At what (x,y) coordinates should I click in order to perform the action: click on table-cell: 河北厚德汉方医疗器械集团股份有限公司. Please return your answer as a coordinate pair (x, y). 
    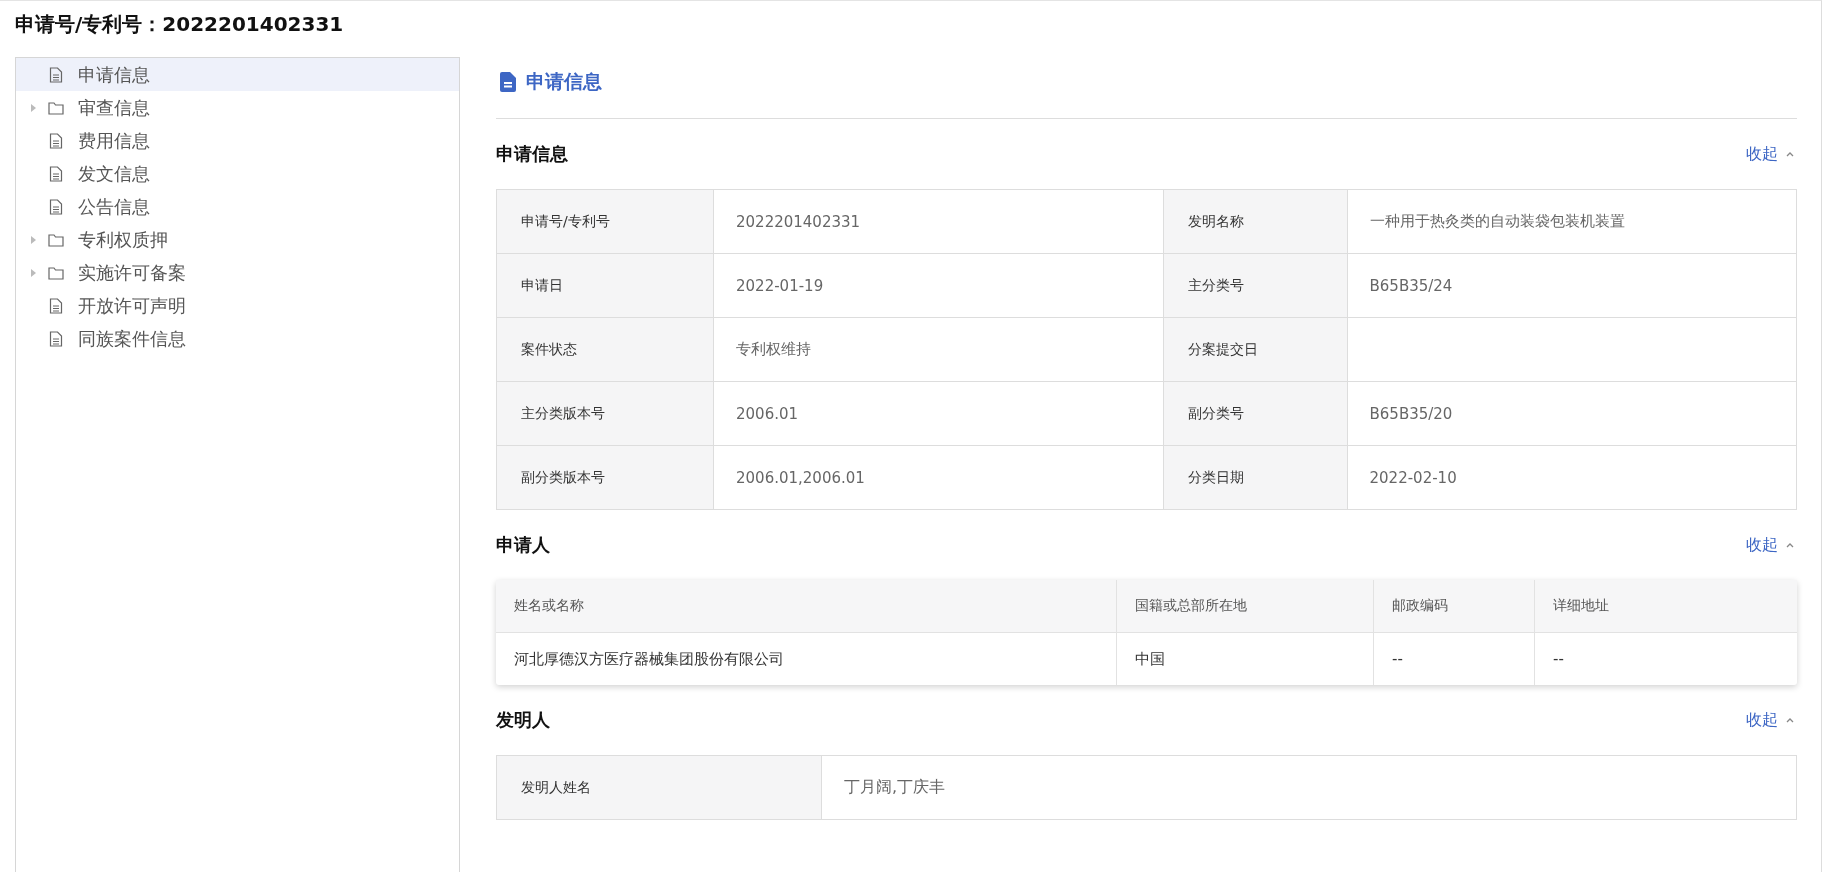
    Looking at the image, I should click on (806, 659).